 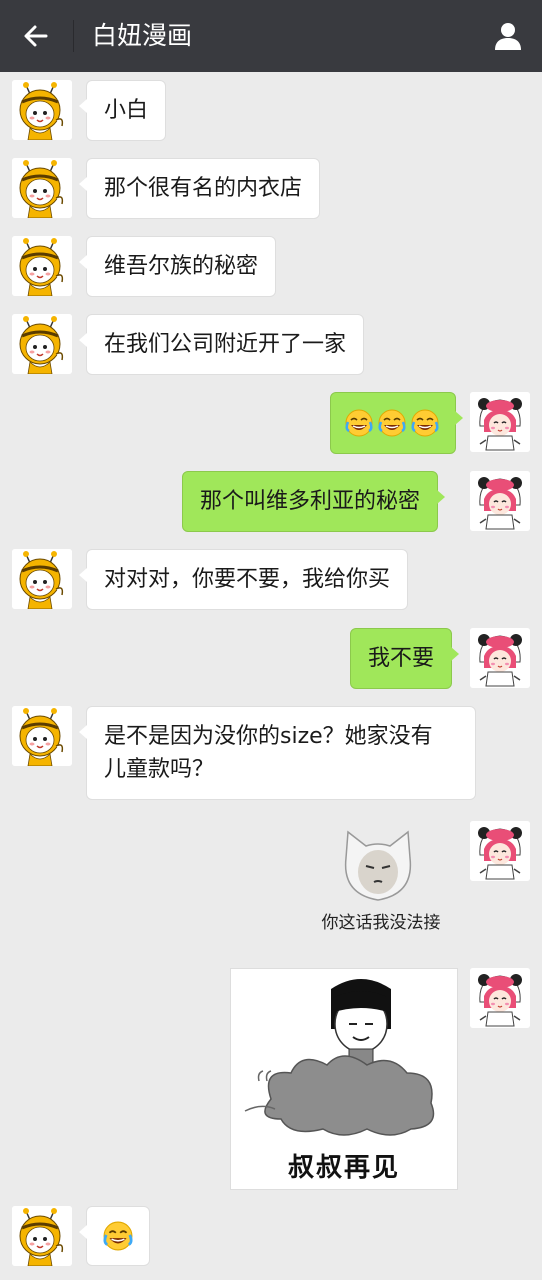 I want to click on header-divider, so click(x=73, y=36).